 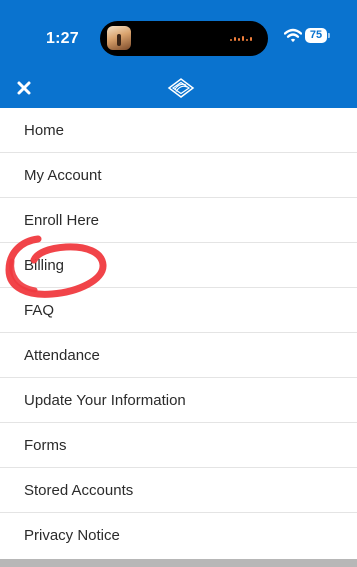 I want to click on audio-waveform-icon, so click(x=242, y=39).